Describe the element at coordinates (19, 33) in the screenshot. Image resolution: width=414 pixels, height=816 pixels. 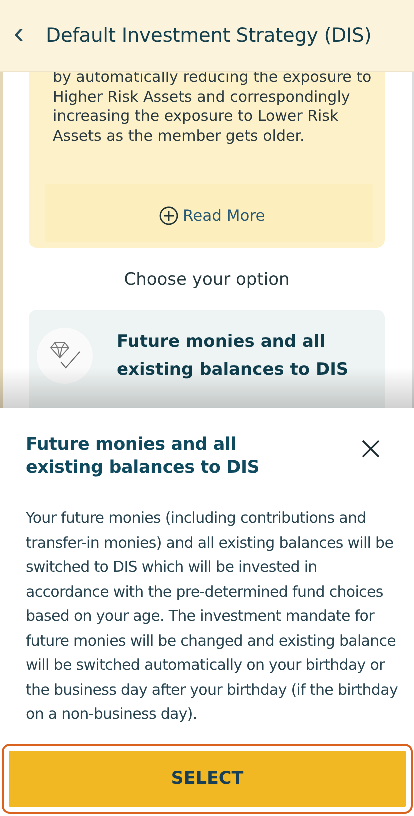
I see `back-button: ‹` at that location.